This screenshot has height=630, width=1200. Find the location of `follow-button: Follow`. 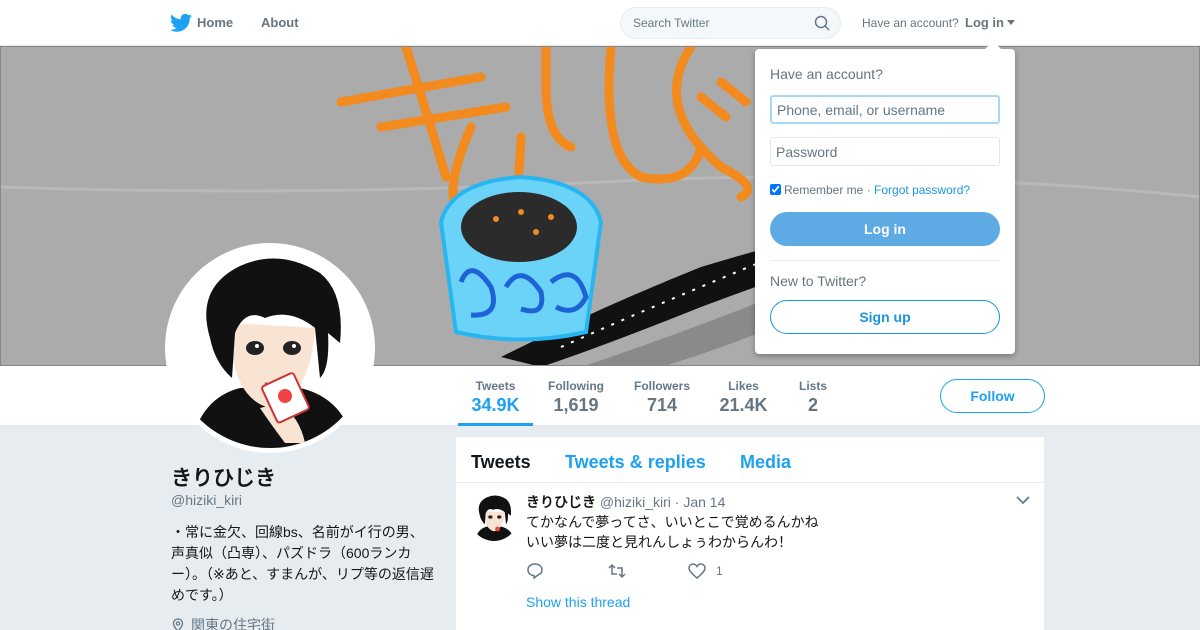

follow-button: Follow is located at coordinates (992, 396).